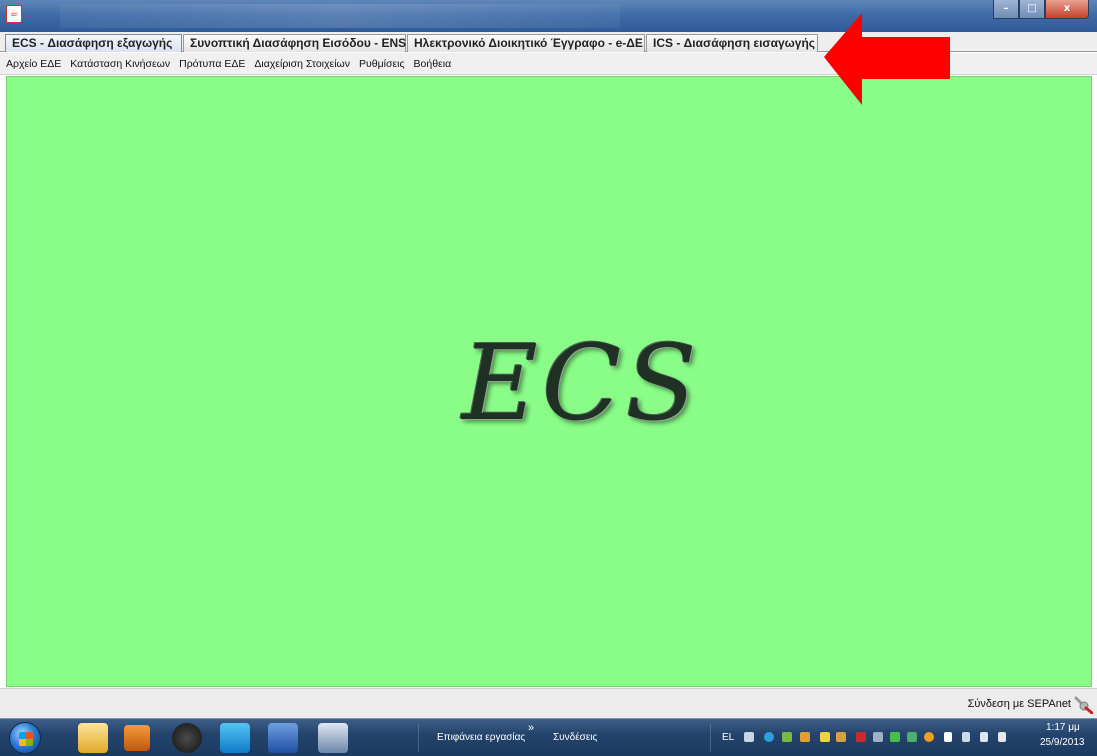  I want to click on red-arrow-icon, so click(887, 59).